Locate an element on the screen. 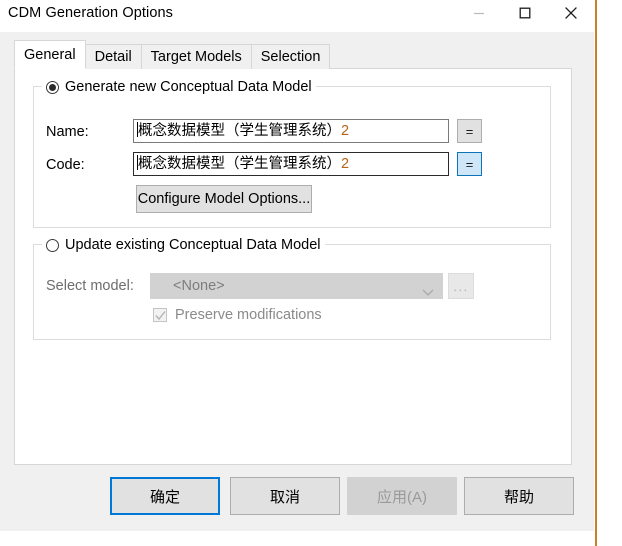 The image size is (622, 546). help-button-label: 帮助 is located at coordinates (518, 497).